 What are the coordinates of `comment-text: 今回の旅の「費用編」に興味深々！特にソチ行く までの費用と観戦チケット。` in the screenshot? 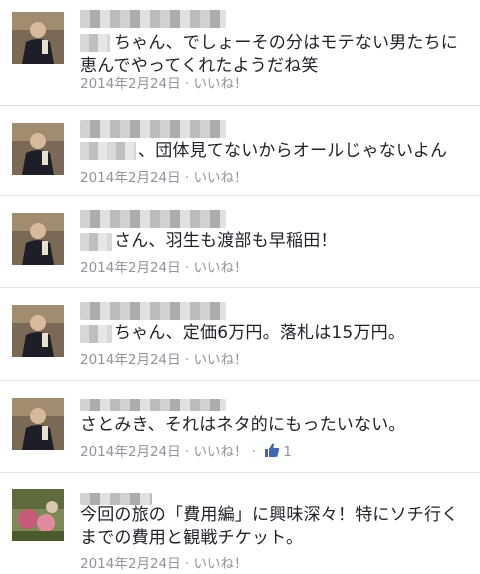 It's located at (269, 526).